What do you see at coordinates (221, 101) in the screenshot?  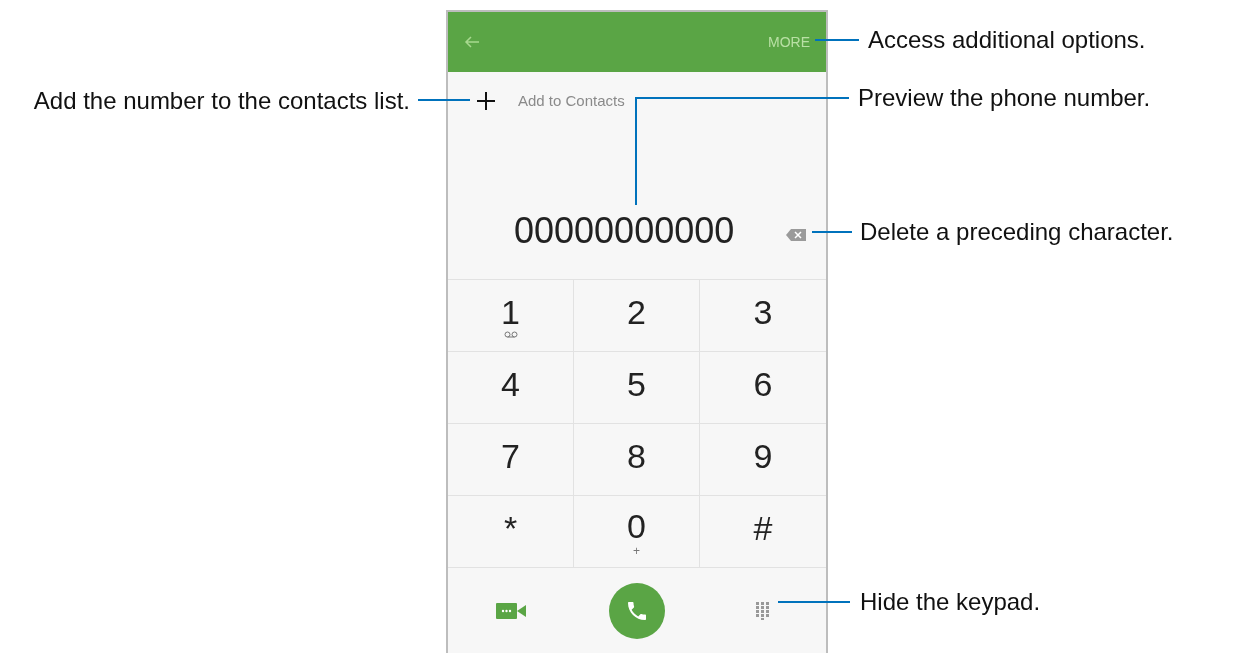 I see `callout-text: Add the number to the contacts list.` at bounding box center [221, 101].